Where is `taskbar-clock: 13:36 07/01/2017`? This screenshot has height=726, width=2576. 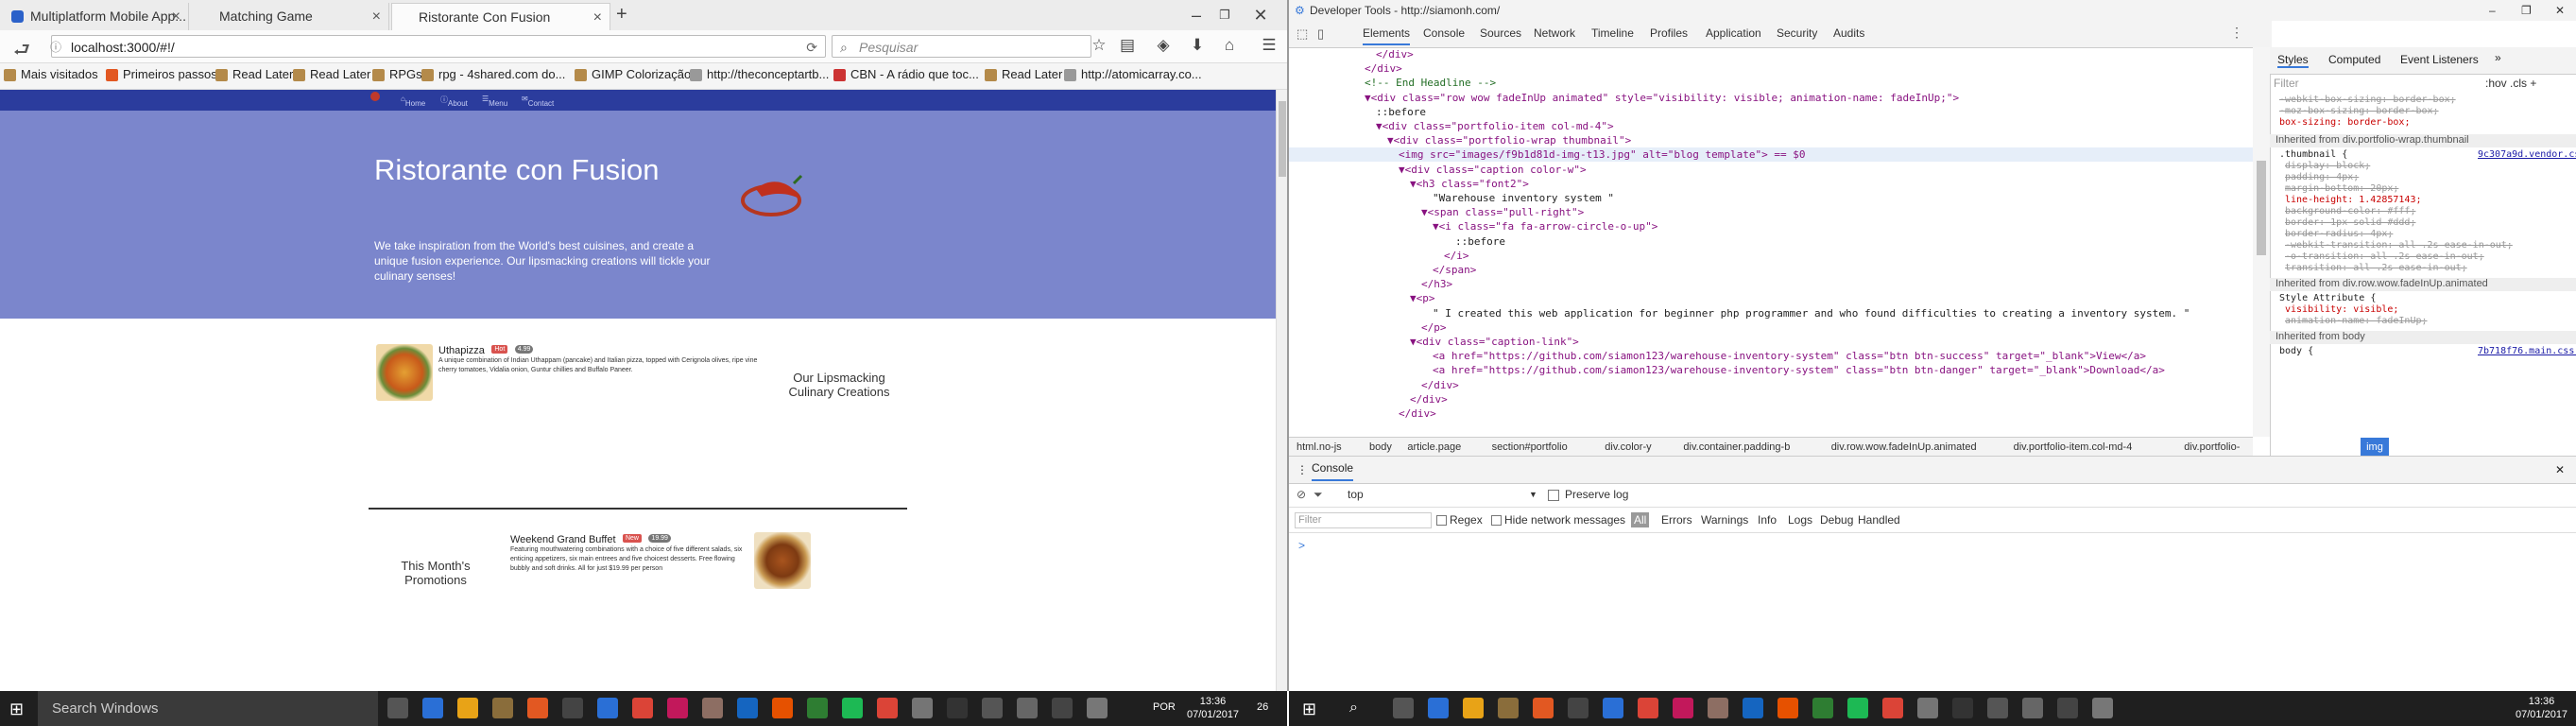 taskbar-clock: 13:36 07/01/2017 is located at coordinates (1213, 708).